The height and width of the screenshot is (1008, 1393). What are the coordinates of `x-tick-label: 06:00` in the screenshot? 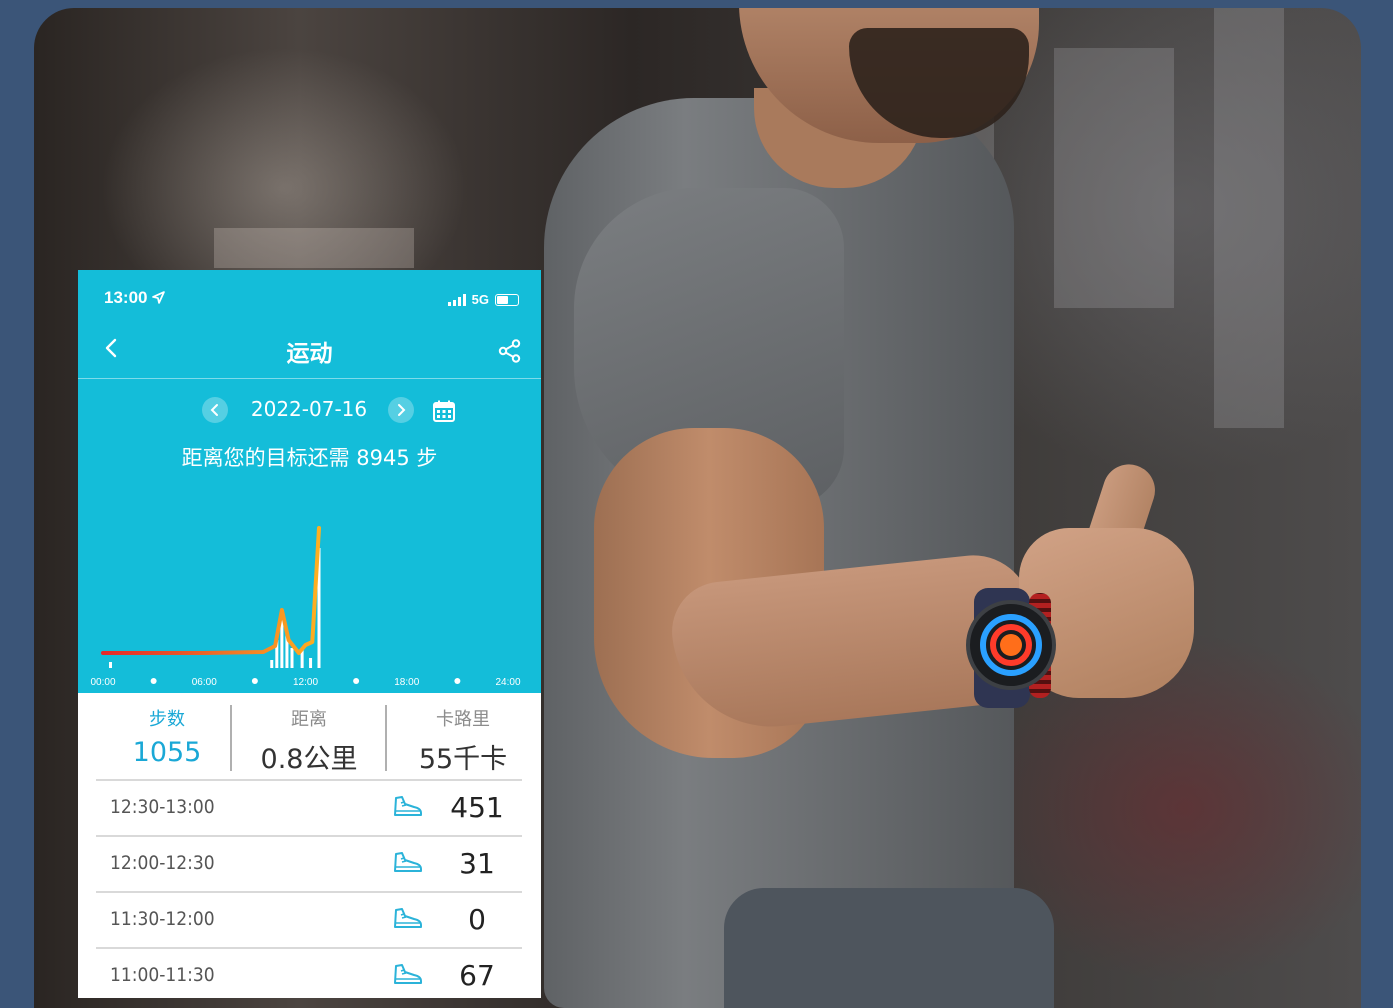 It's located at (204, 682).